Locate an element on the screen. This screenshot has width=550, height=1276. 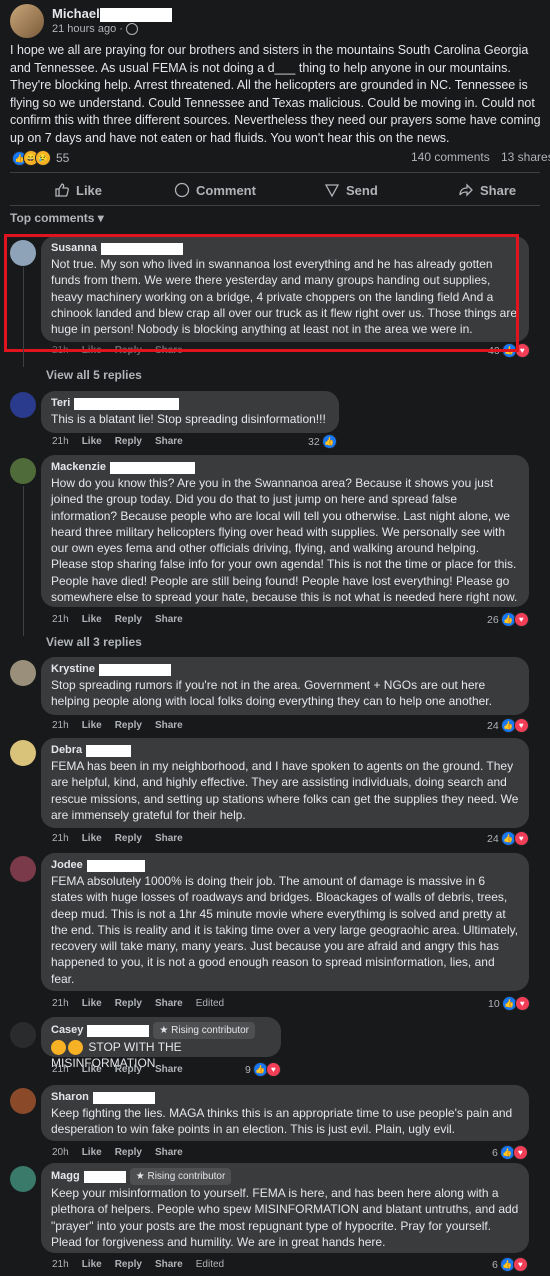
send-button: Send is located at coordinates (351, 190).